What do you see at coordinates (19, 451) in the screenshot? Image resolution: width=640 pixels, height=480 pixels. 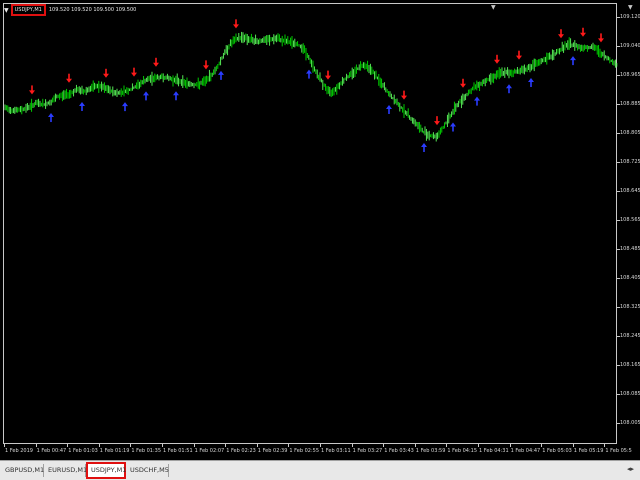 I see `time-label: 1 Feb 2019` at bounding box center [19, 451].